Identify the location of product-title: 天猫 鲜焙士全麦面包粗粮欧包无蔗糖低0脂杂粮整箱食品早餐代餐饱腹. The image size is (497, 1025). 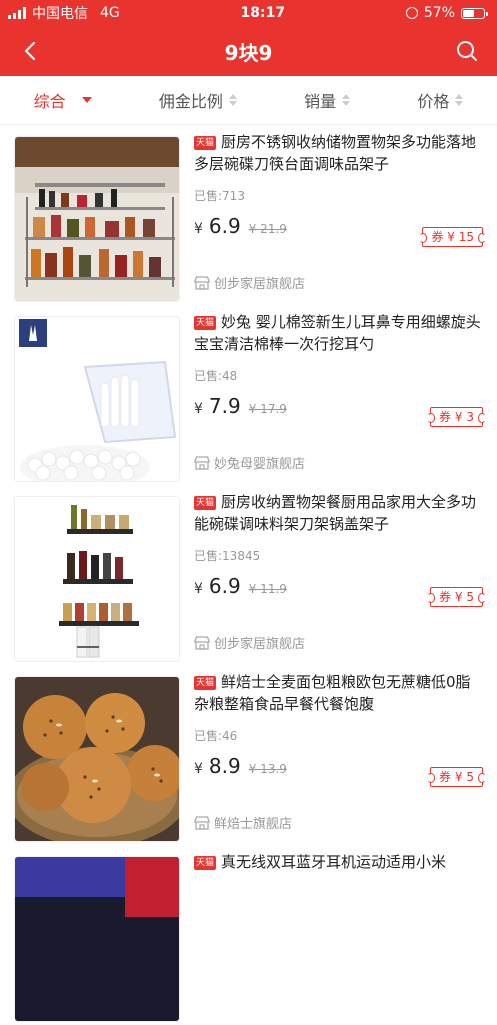
(332, 693).